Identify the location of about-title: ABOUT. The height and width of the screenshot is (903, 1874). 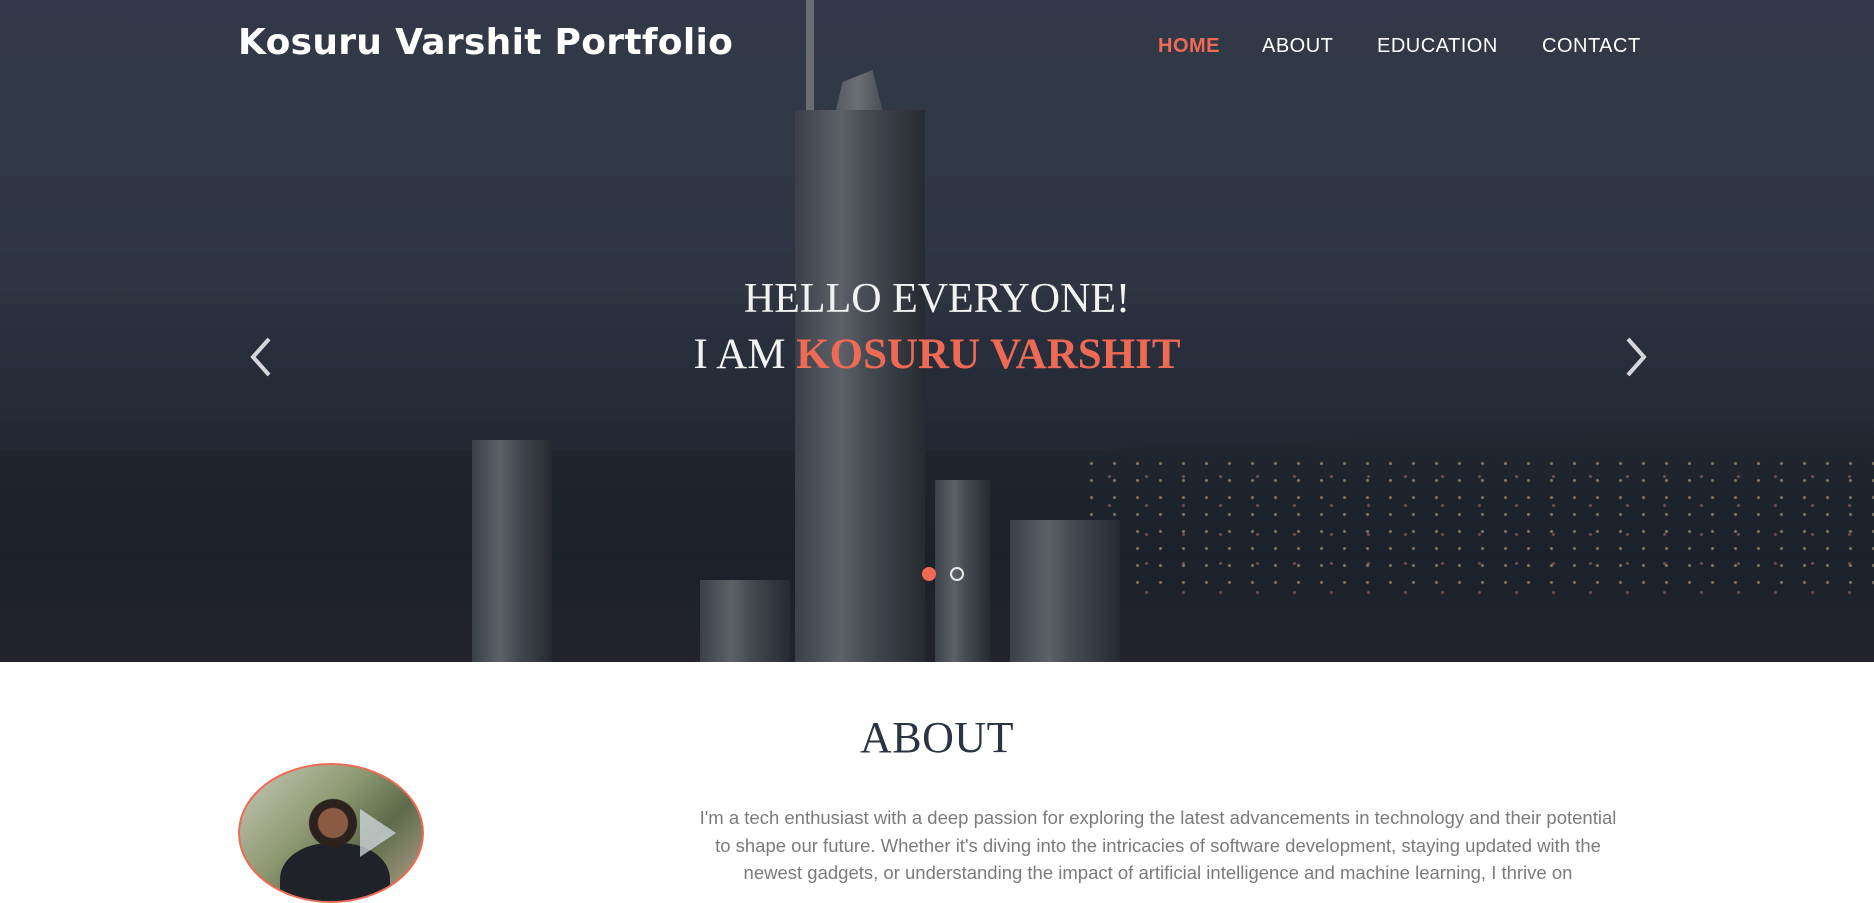
(937, 737).